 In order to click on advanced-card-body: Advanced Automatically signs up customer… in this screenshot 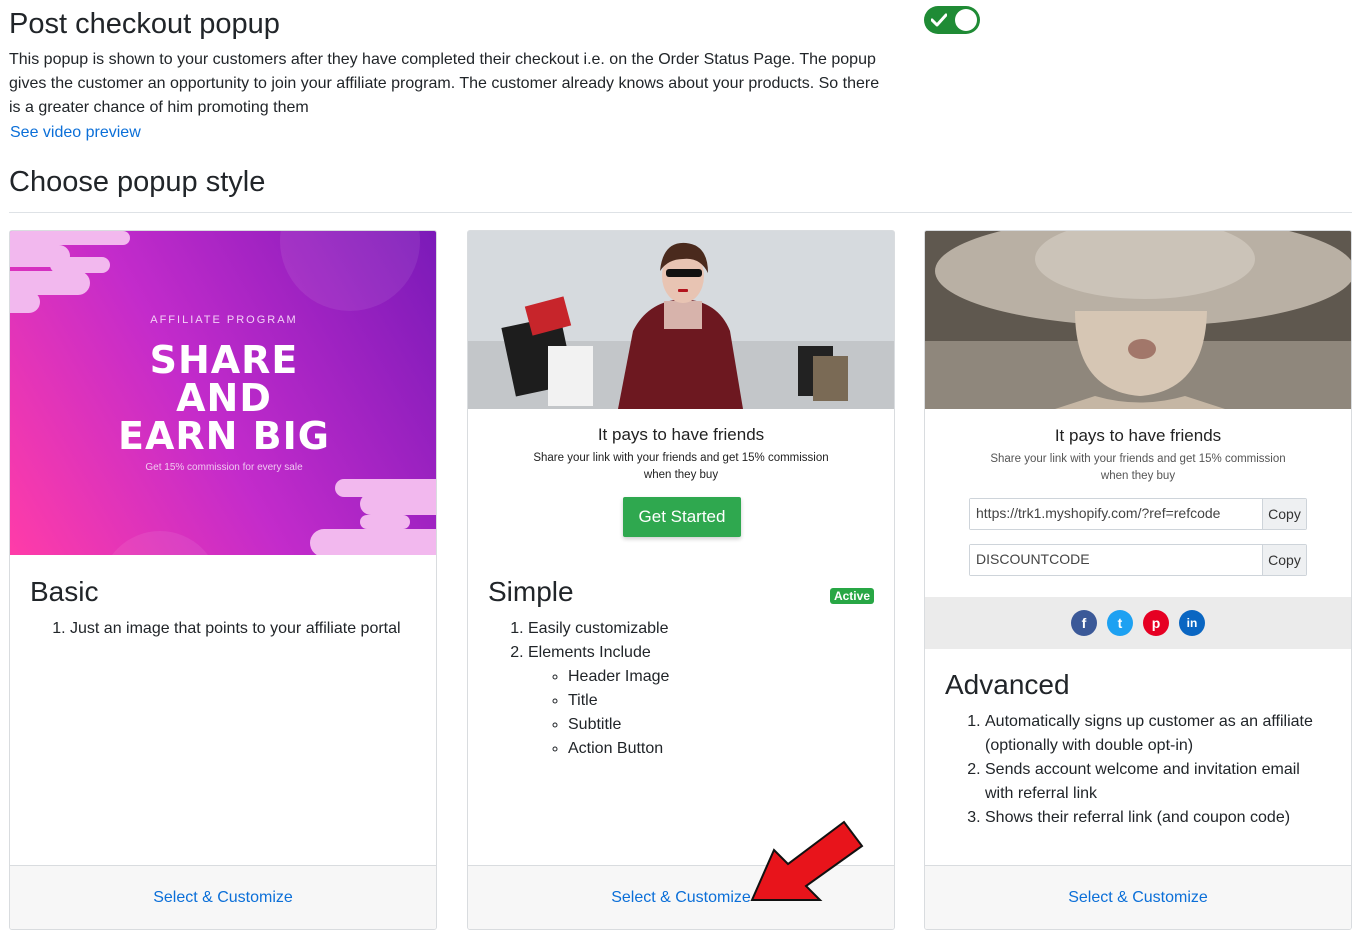, I will do `click(1138, 749)`.